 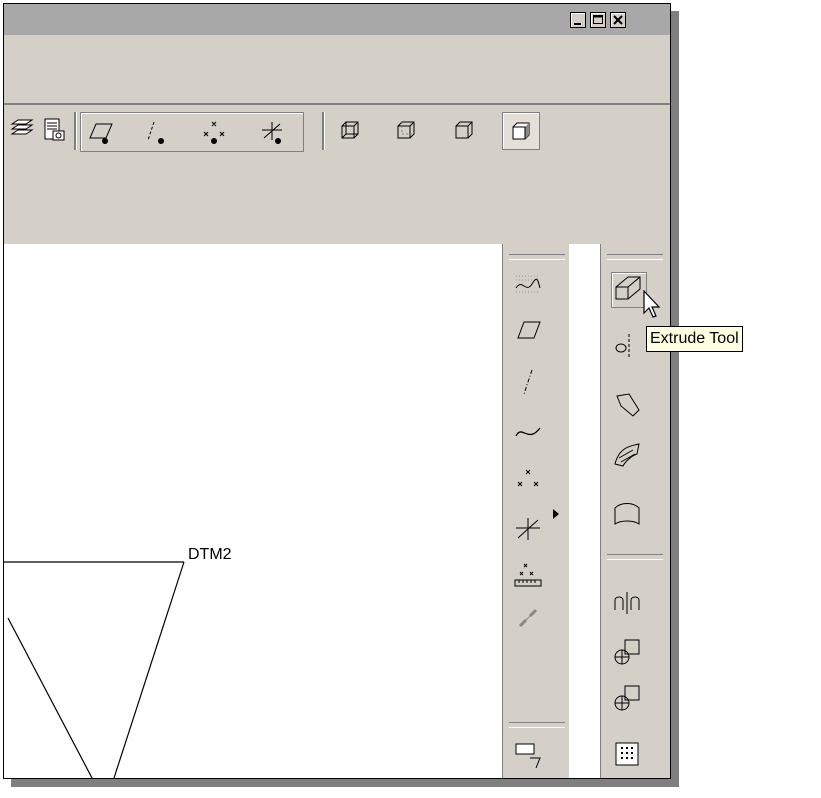 I want to click on datum-toolbar, so click(x=535, y=511).